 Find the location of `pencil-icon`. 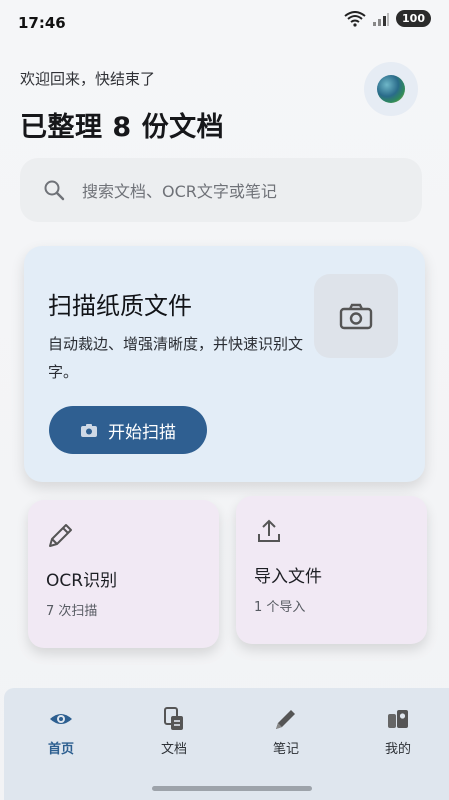

pencil-icon is located at coordinates (60, 535).